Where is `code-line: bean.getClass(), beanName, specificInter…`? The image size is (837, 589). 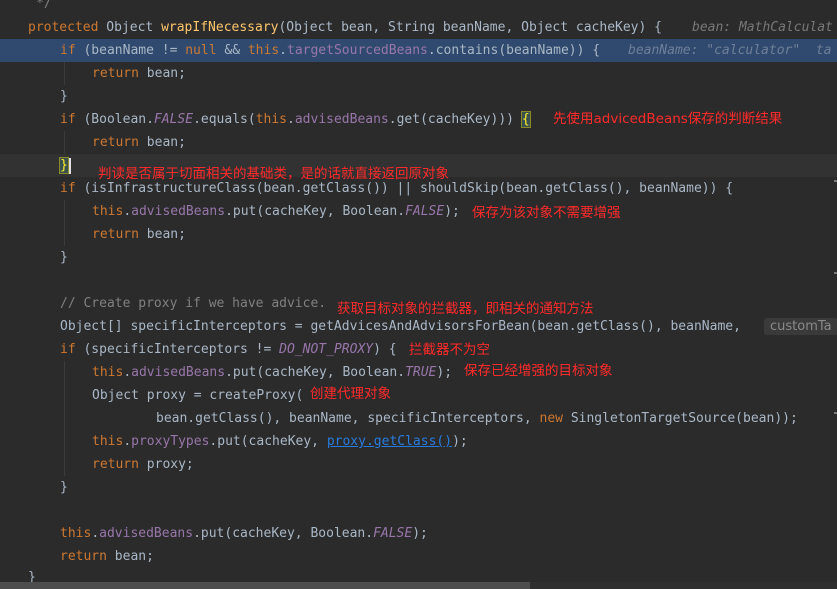 code-line: bean.getClass(), beanName, specificInter… is located at coordinates (418, 418).